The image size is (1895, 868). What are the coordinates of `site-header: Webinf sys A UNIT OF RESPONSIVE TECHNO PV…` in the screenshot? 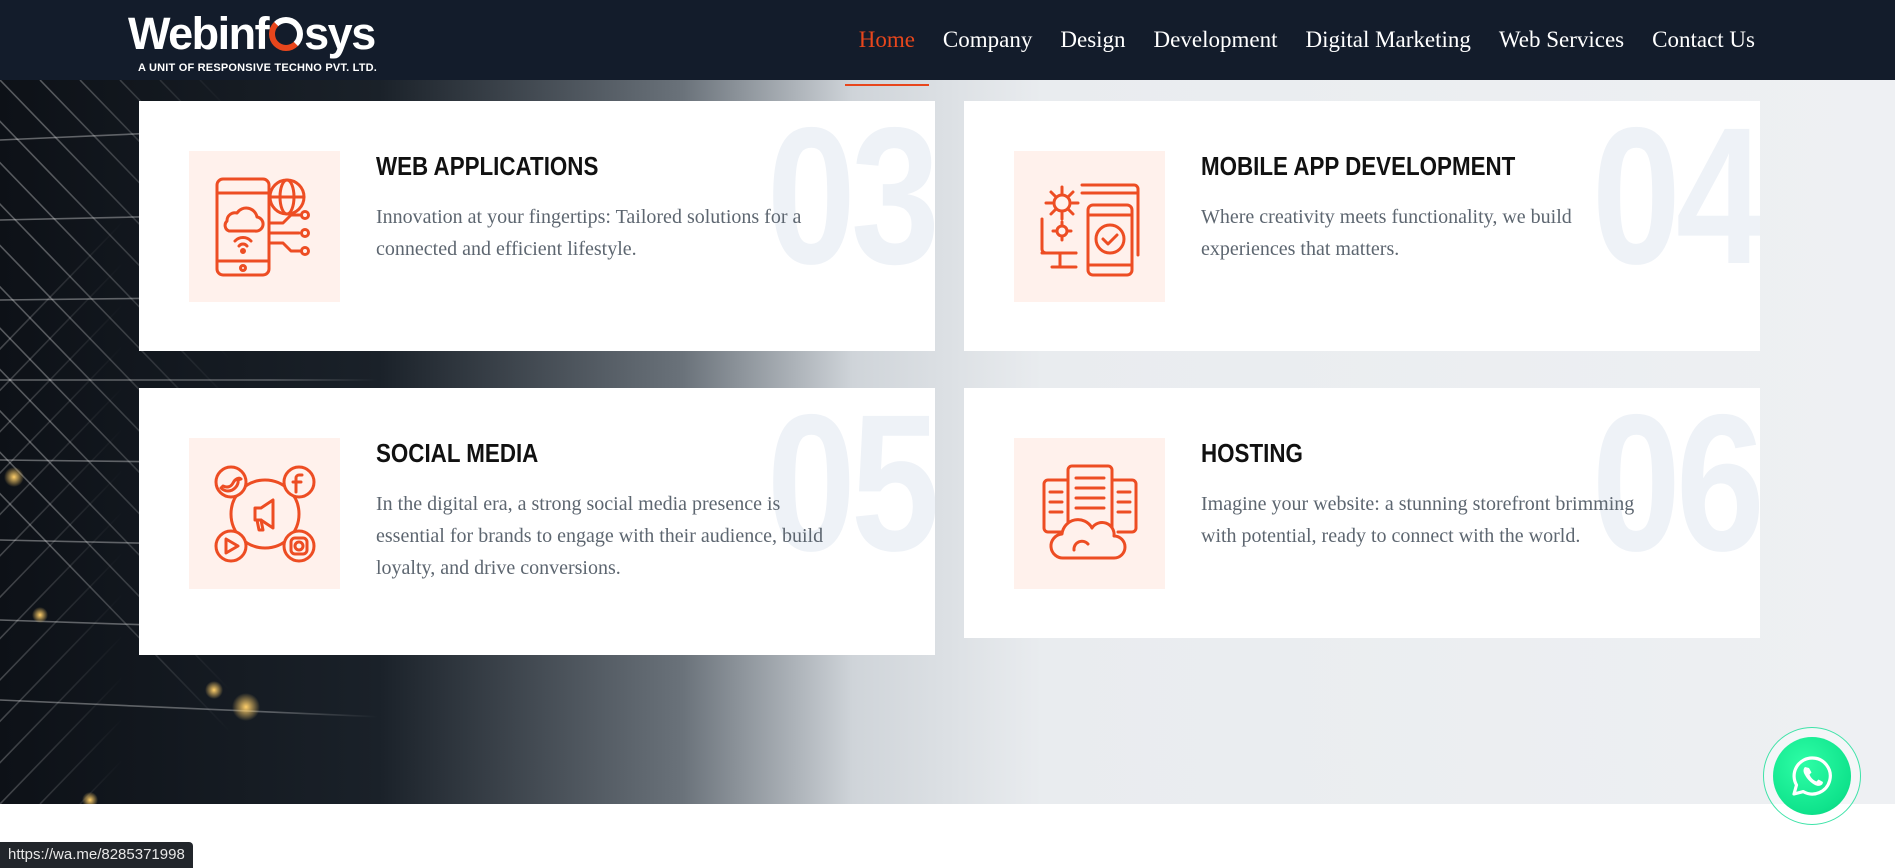 It's located at (947, 43).